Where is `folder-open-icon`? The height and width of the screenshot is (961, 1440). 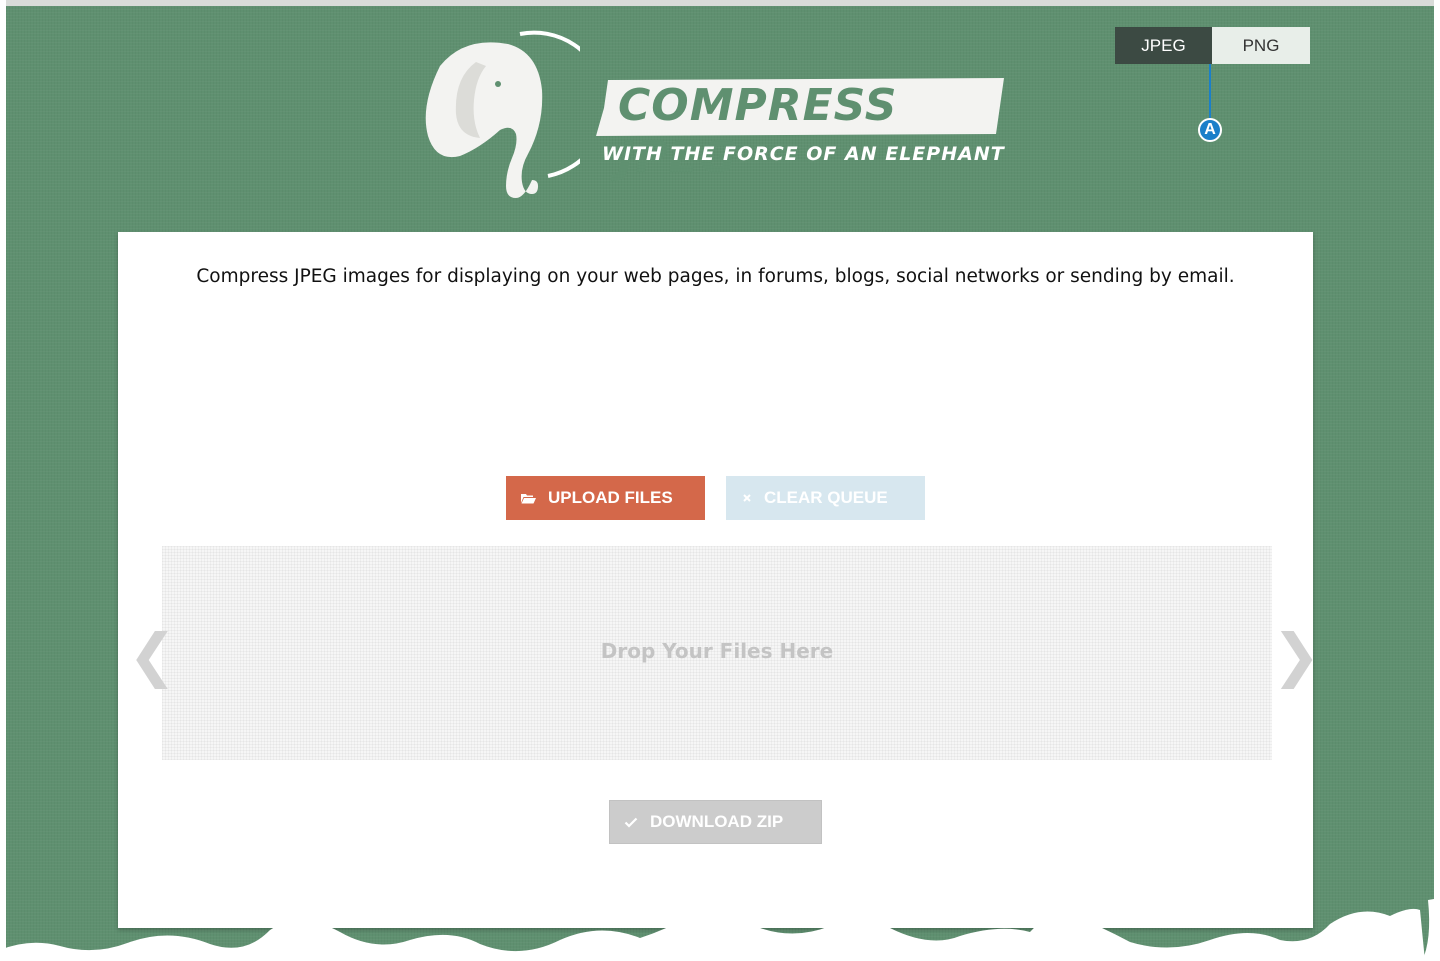 folder-open-icon is located at coordinates (528, 498).